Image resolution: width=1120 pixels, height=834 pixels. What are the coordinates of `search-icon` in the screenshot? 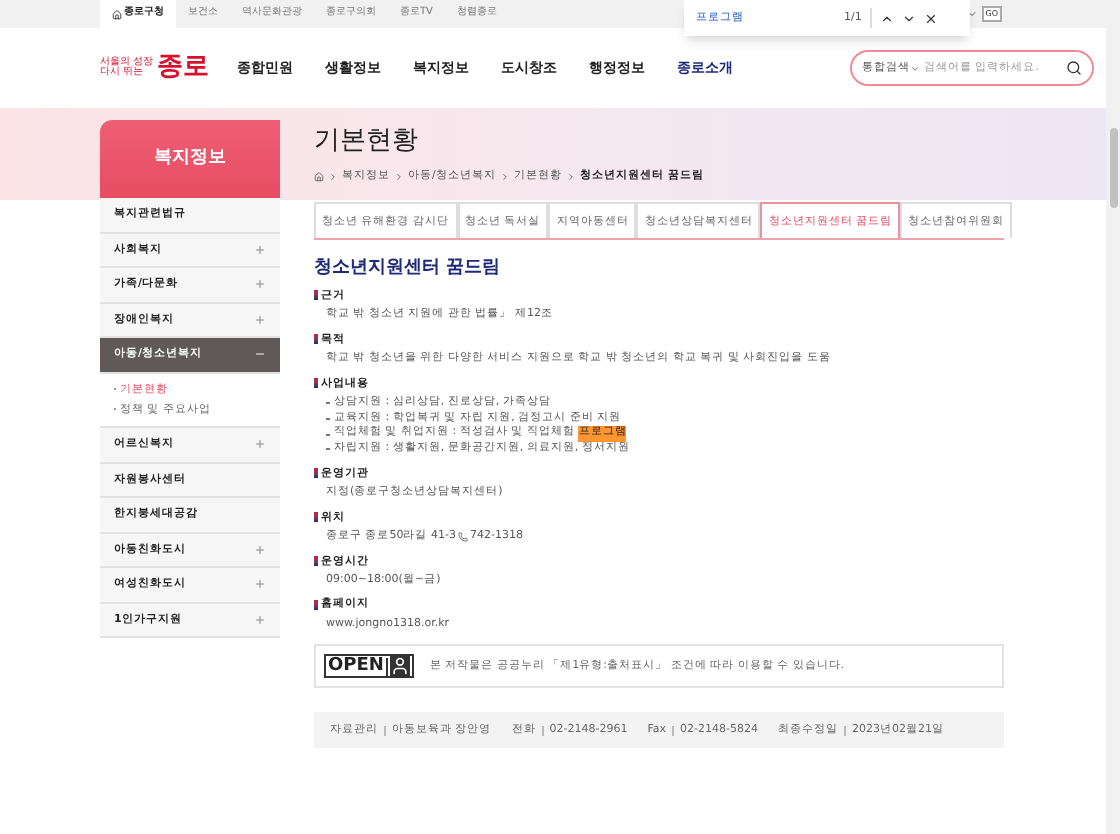 It's located at (1074, 68).